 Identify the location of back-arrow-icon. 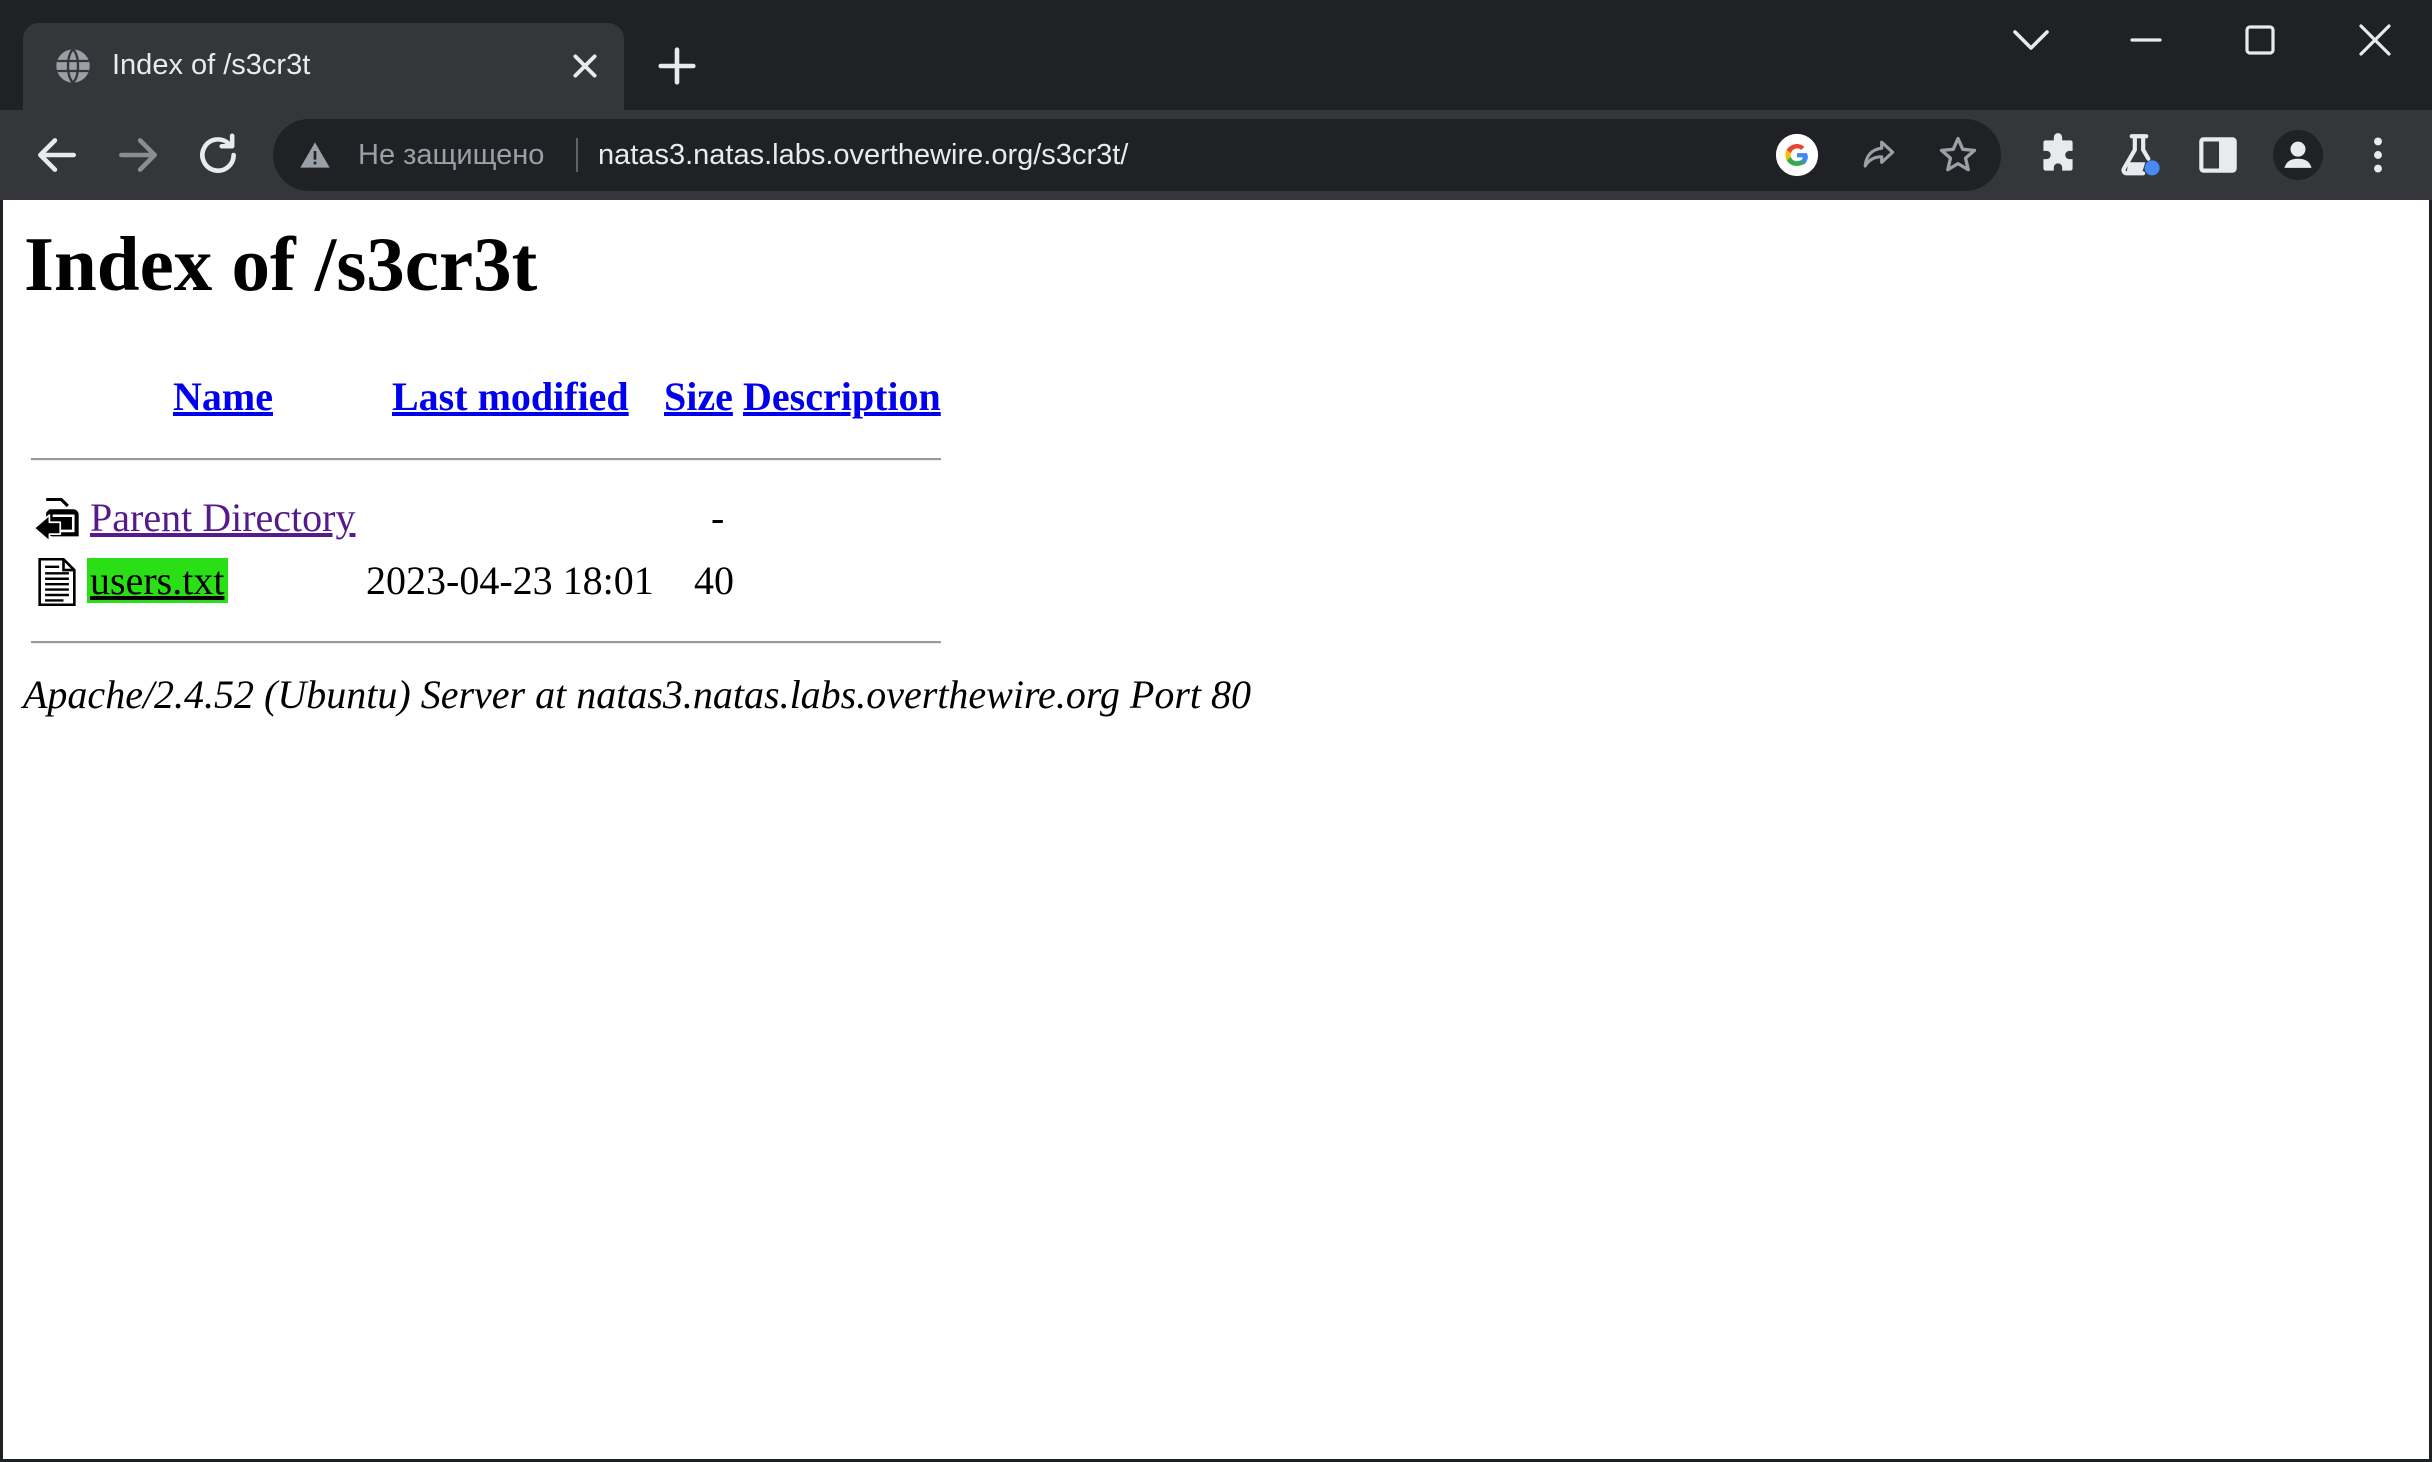
(57, 155).